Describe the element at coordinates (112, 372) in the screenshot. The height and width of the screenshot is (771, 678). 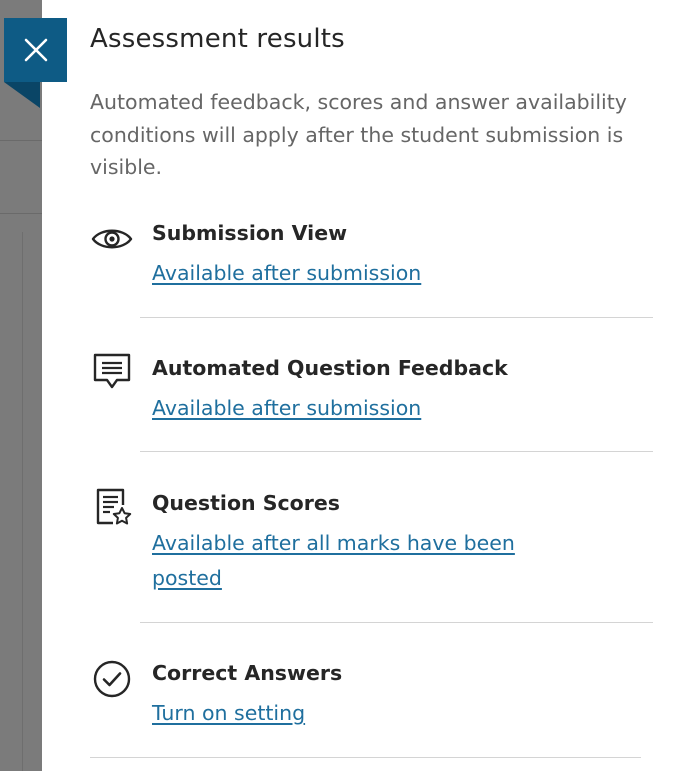
I see `feedback-icon` at that location.